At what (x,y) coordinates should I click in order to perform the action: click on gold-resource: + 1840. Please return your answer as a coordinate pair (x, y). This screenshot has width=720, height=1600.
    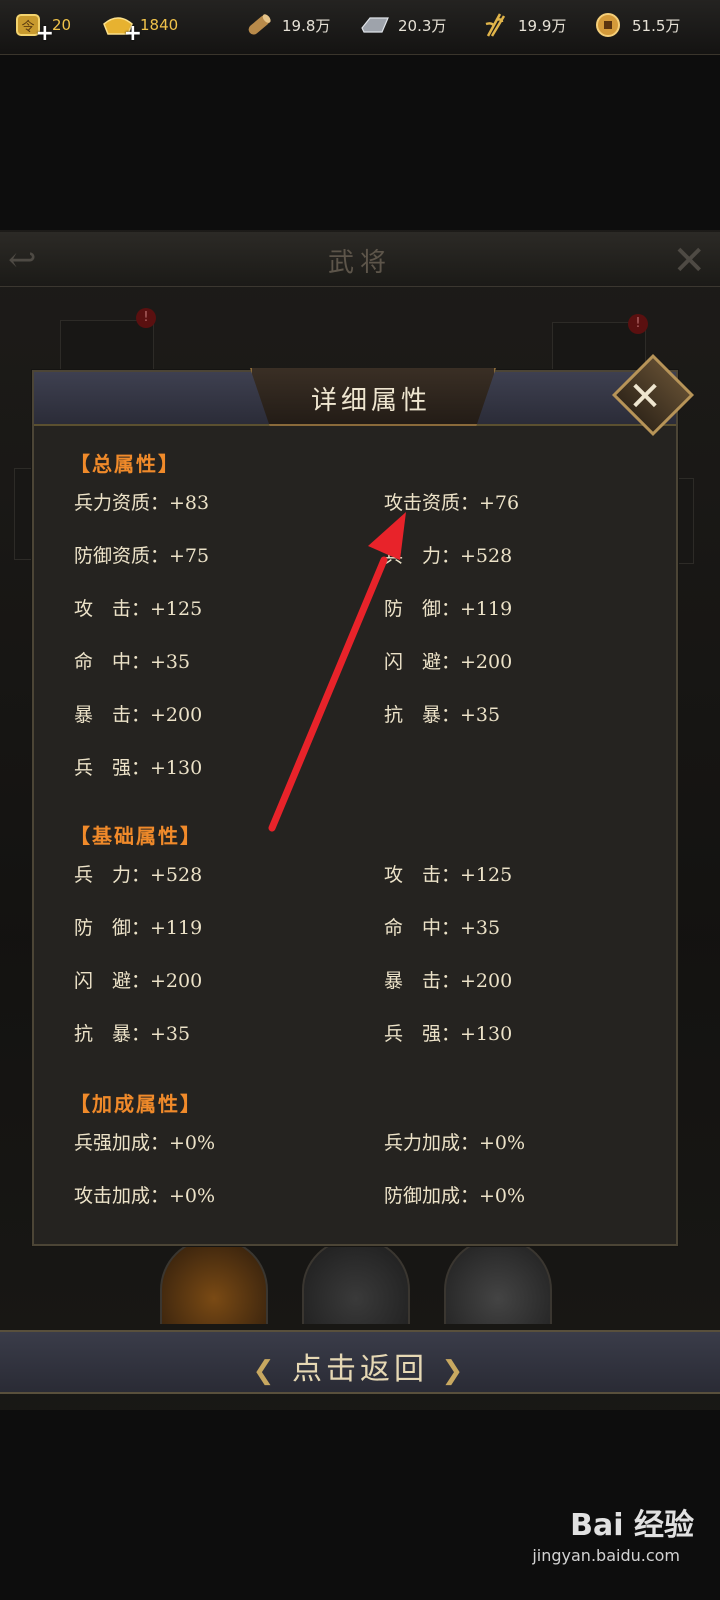
    Looking at the image, I should click on (140, 28).